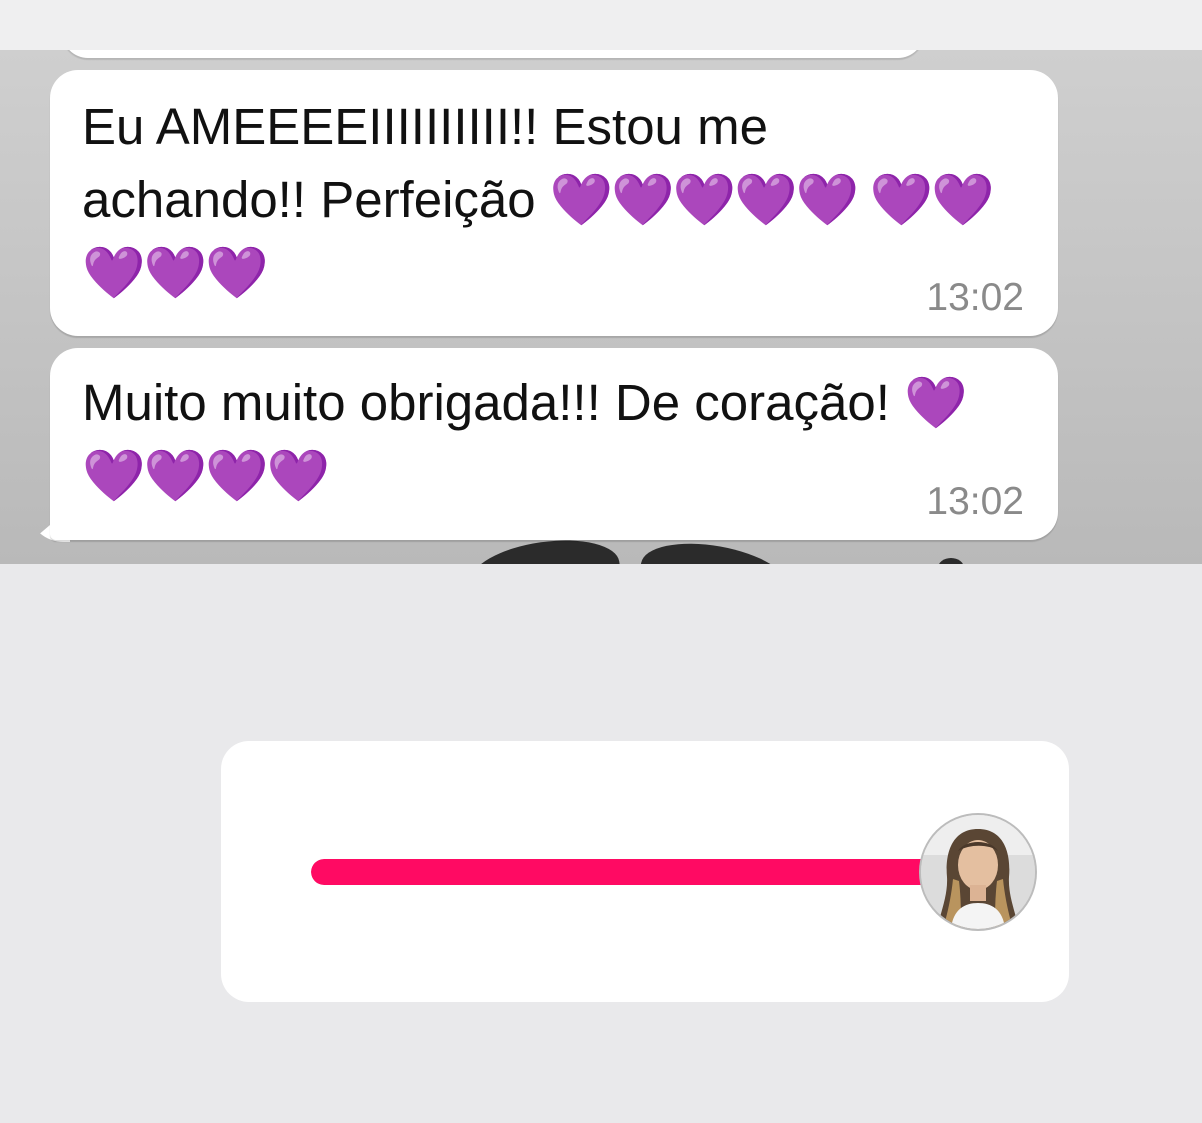  I want to click on avatar-thumb-icon, so click(978, 872).